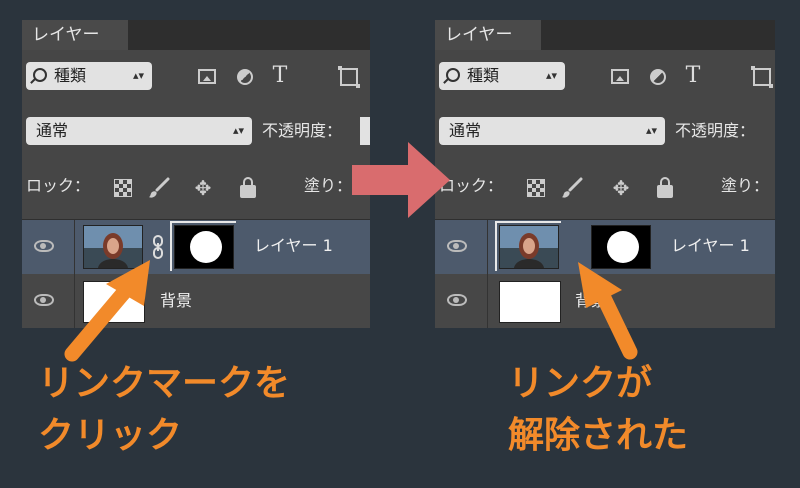 Image resolution: width=800 pixels, height=488 pixels. I want to click on layer-photo-thumbnail, so click(113, 247).